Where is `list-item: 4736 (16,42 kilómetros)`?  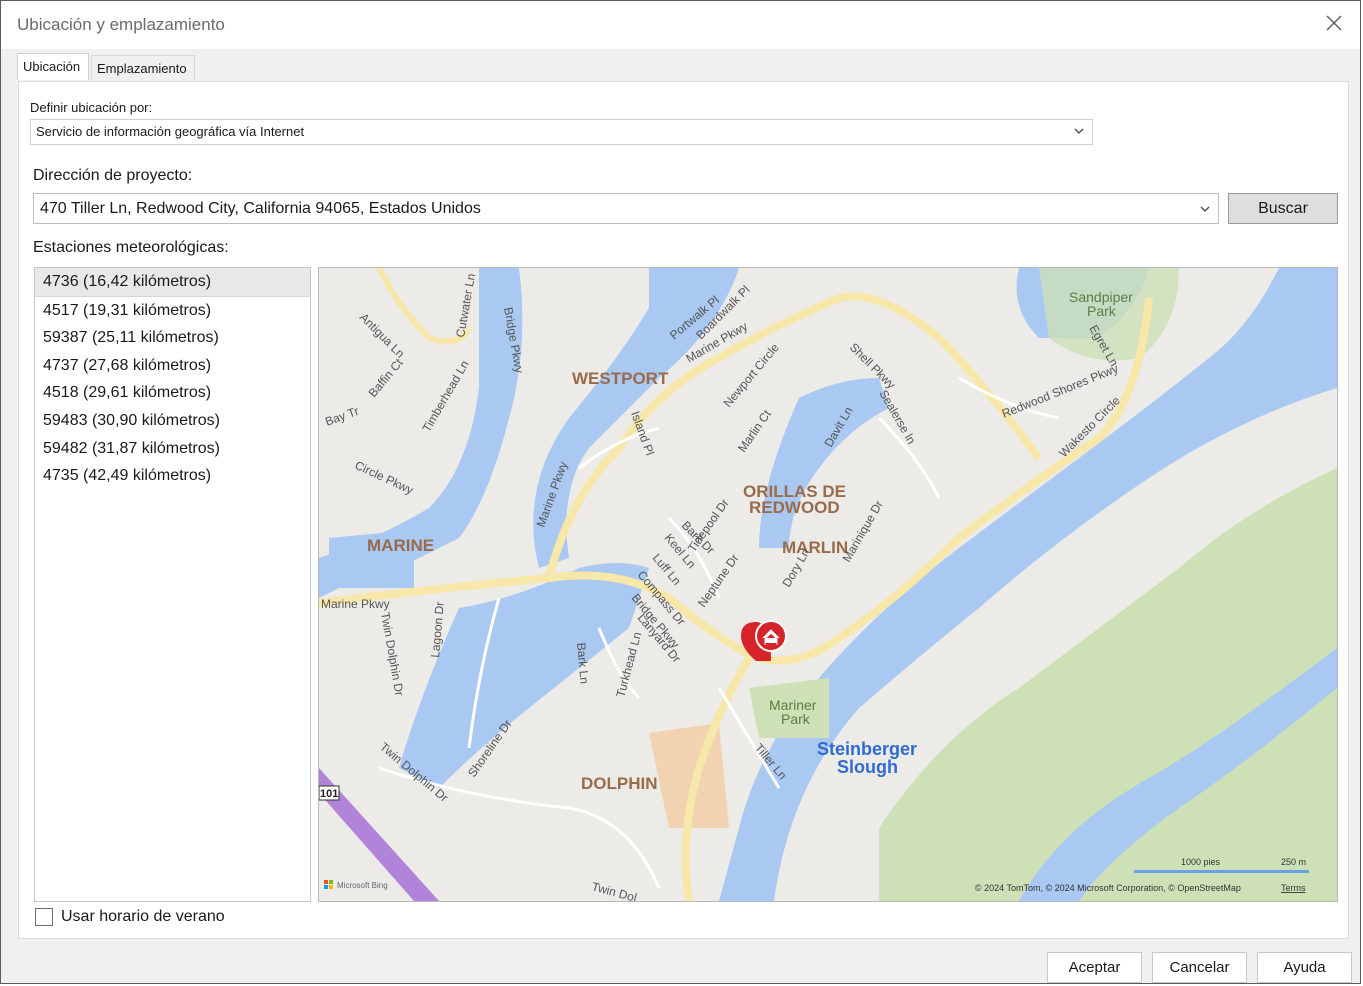 list-item: 4736 (16,42 kilómetros) is located at coordinates (172, 282).